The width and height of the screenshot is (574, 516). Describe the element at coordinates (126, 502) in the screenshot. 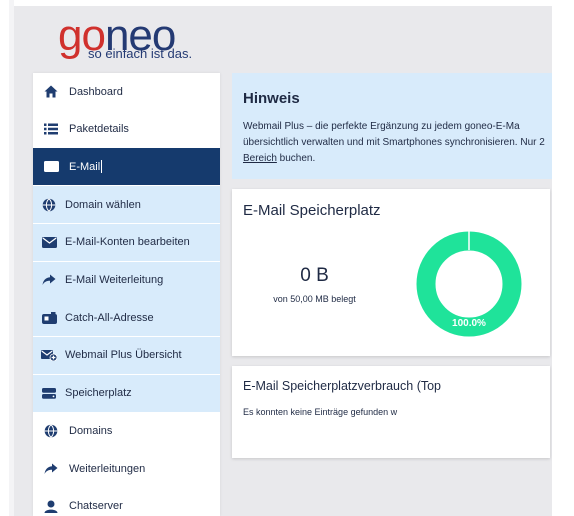

I see `sidebar-item-chatserver: Chatserver` at that location.